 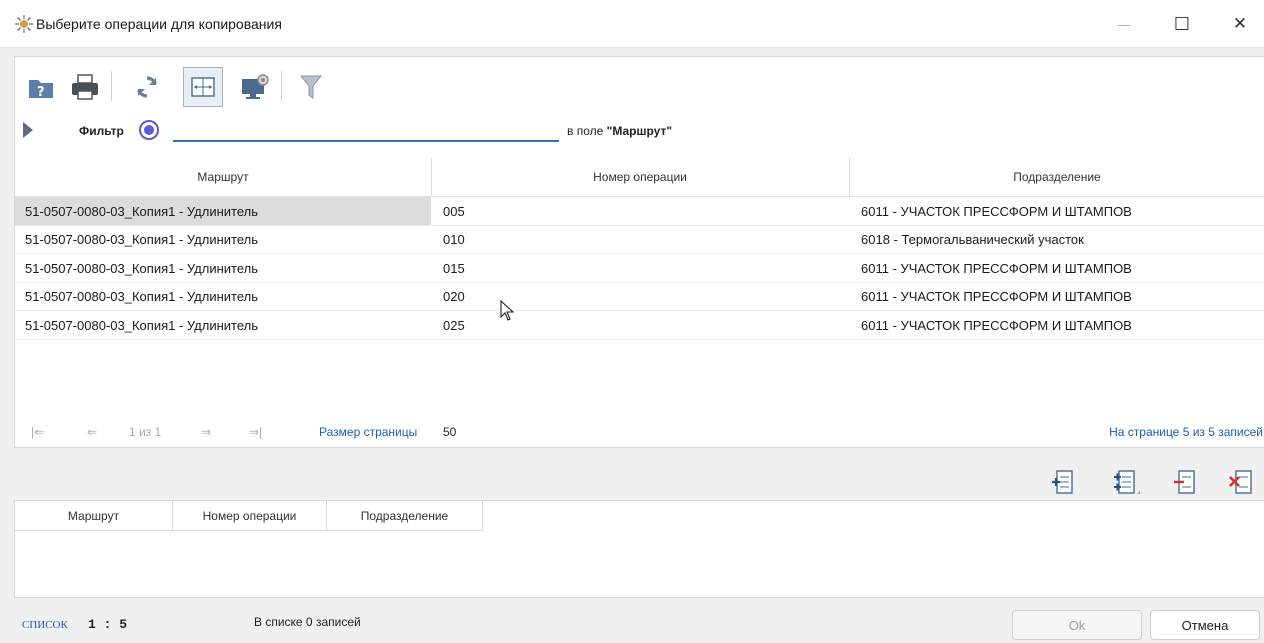 What do you see at coordinates (28, 130) in the screenshot?
I see `expand-arrow-icon` at bounding box center [28, 130].